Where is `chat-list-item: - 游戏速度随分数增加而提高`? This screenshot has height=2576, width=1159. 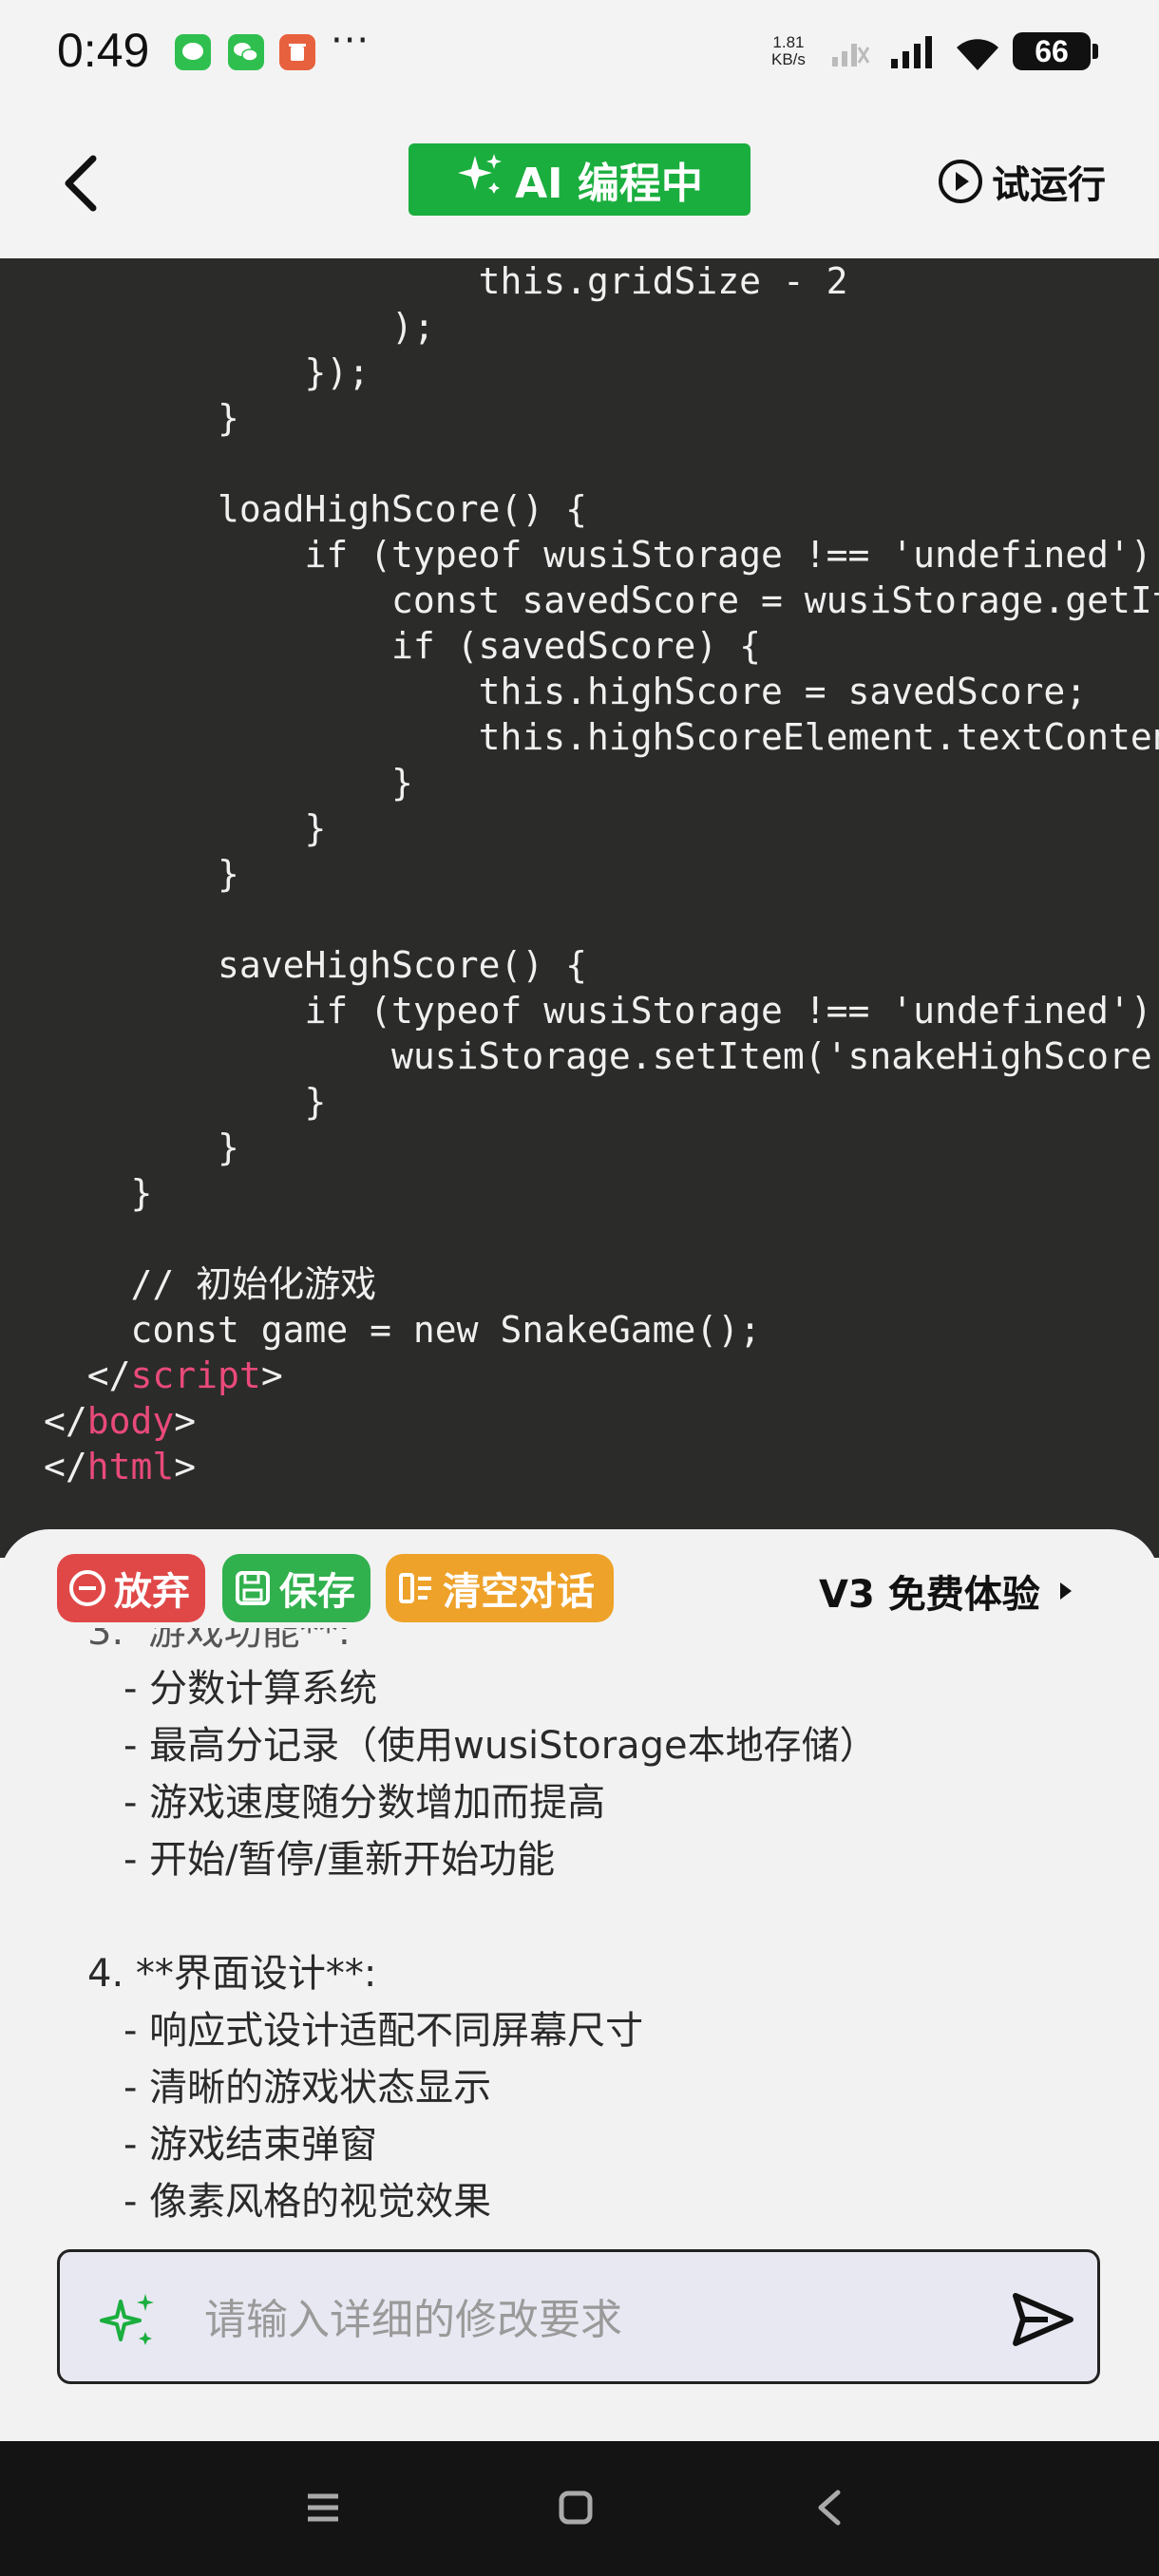 chat-list-item: - 游戏速度随分数增加而提高 is located at coordinates (365, 1803).